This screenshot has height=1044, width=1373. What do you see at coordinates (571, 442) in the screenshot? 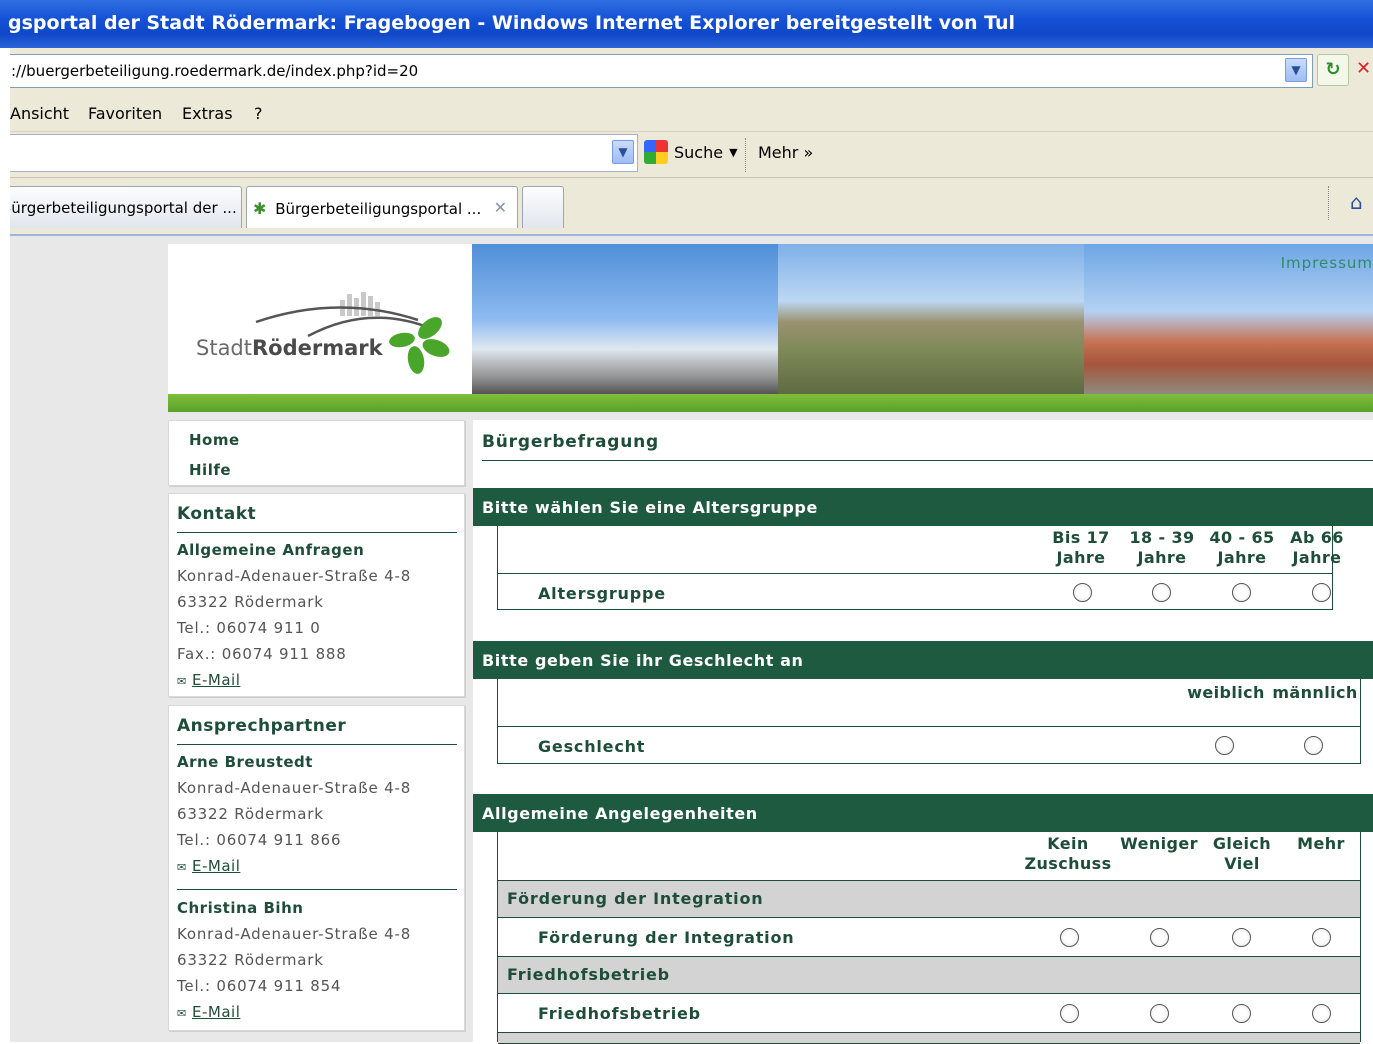
I see `page-title: Bürgerbefragung` at bounding box center [571, 442].